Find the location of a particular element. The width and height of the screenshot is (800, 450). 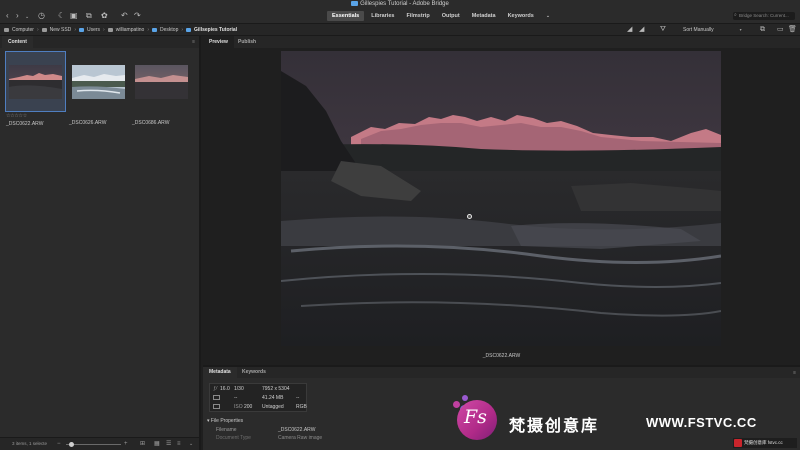

grid-view-icon: ⊞ is located at coordinates (142, 444).